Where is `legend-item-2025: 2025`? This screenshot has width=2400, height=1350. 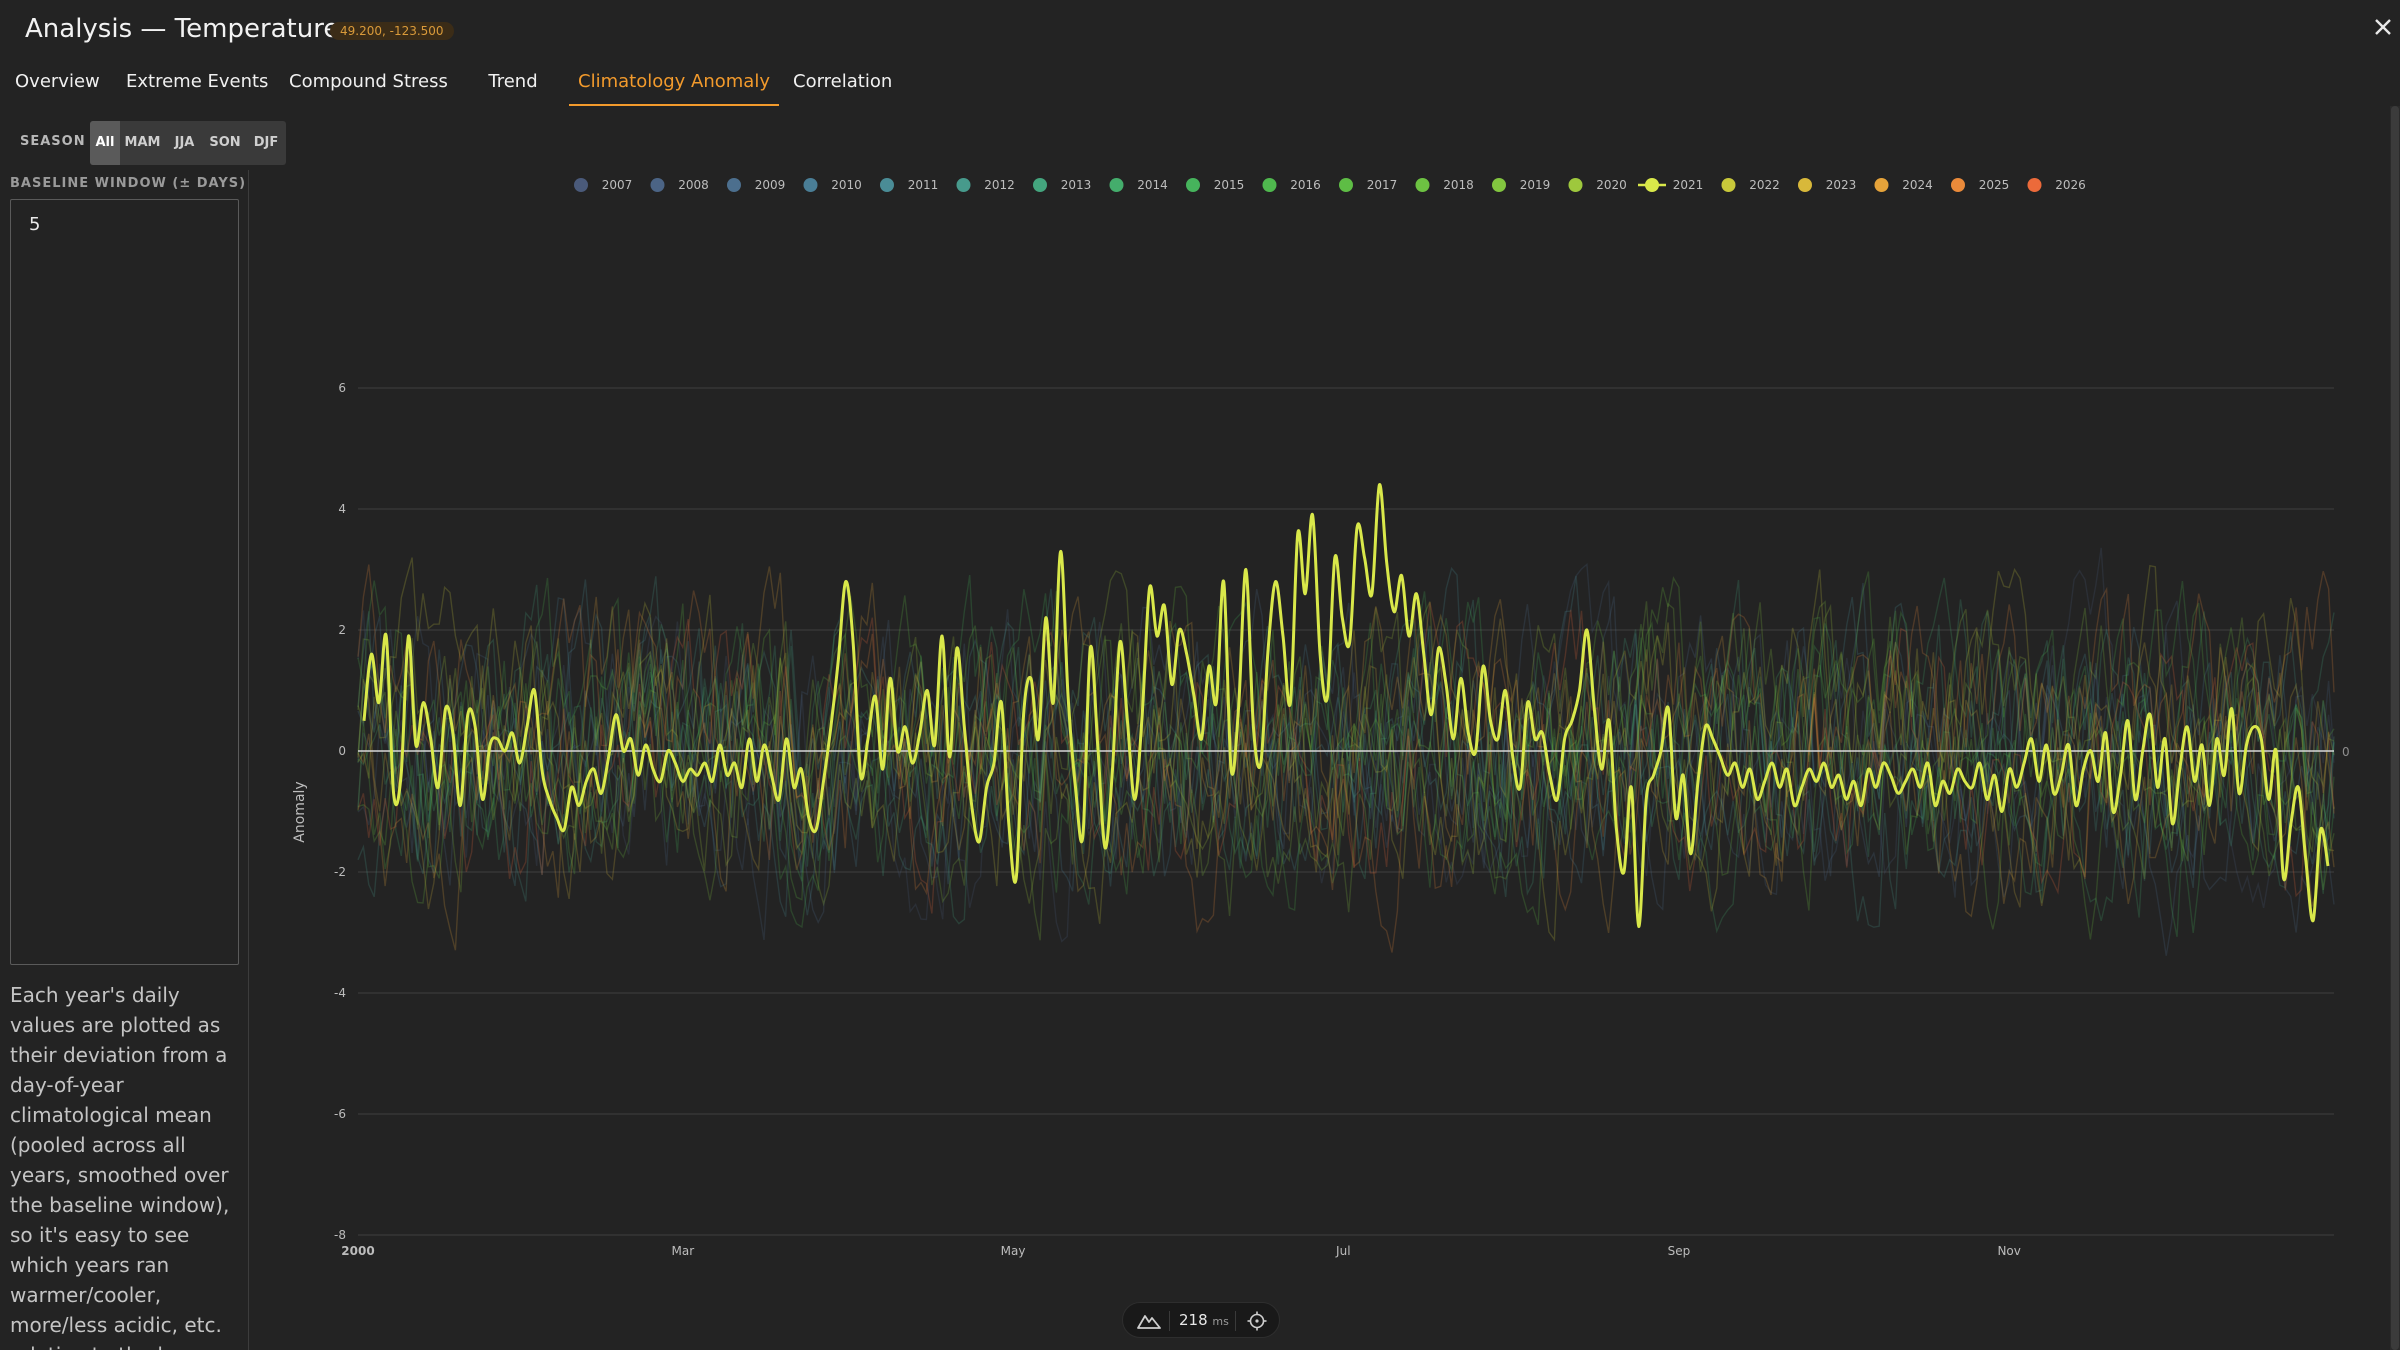 legend-item-2025: 2025 is located at coordinates (1980, 185).